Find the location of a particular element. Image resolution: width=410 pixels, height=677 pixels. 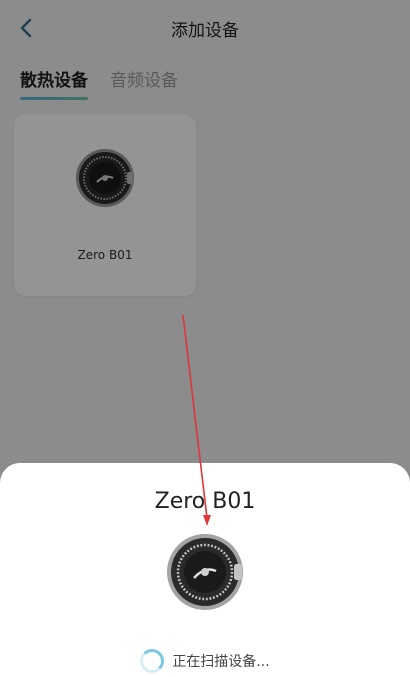

loading-spinner-icon is located at coordinates (152, 661).